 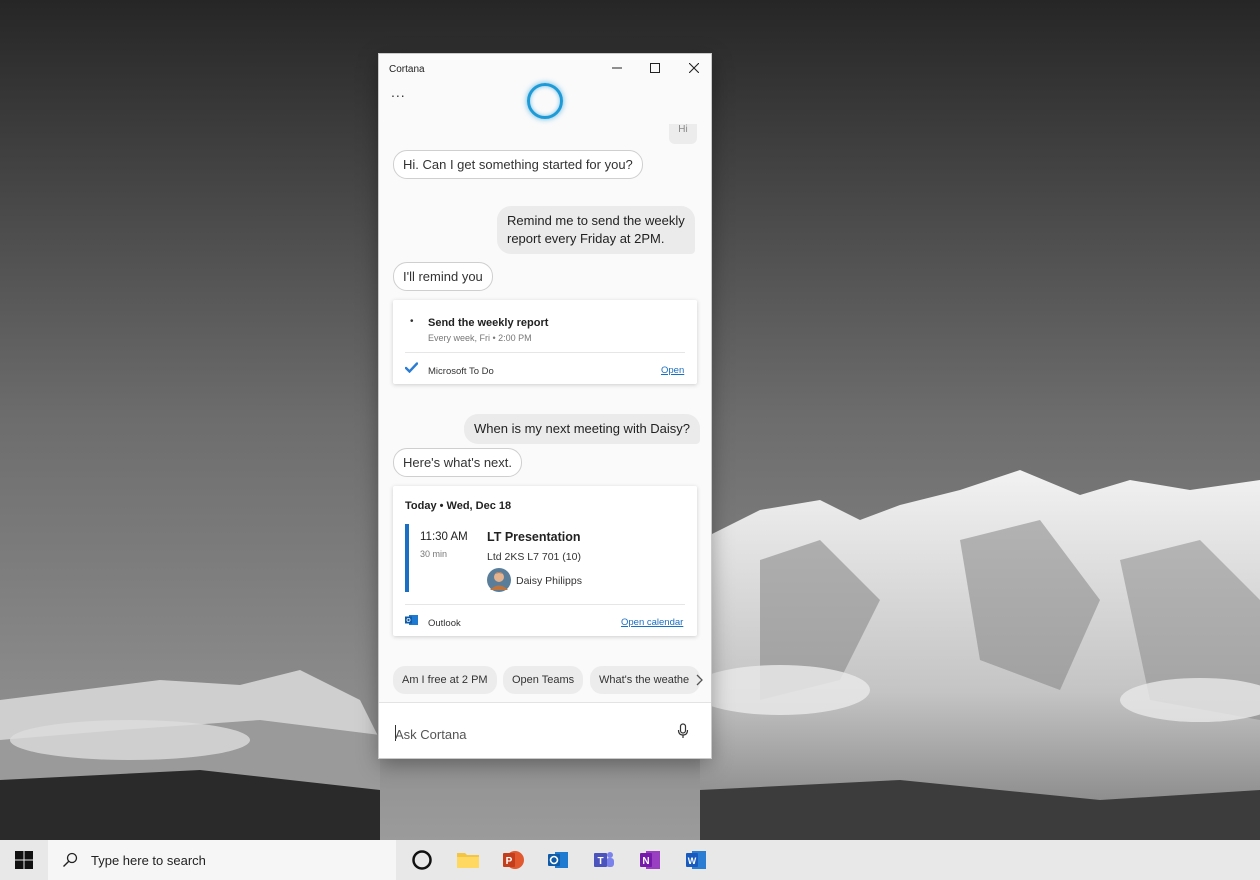 I want to click on attendee-avatar, so click(x=499, y=580).